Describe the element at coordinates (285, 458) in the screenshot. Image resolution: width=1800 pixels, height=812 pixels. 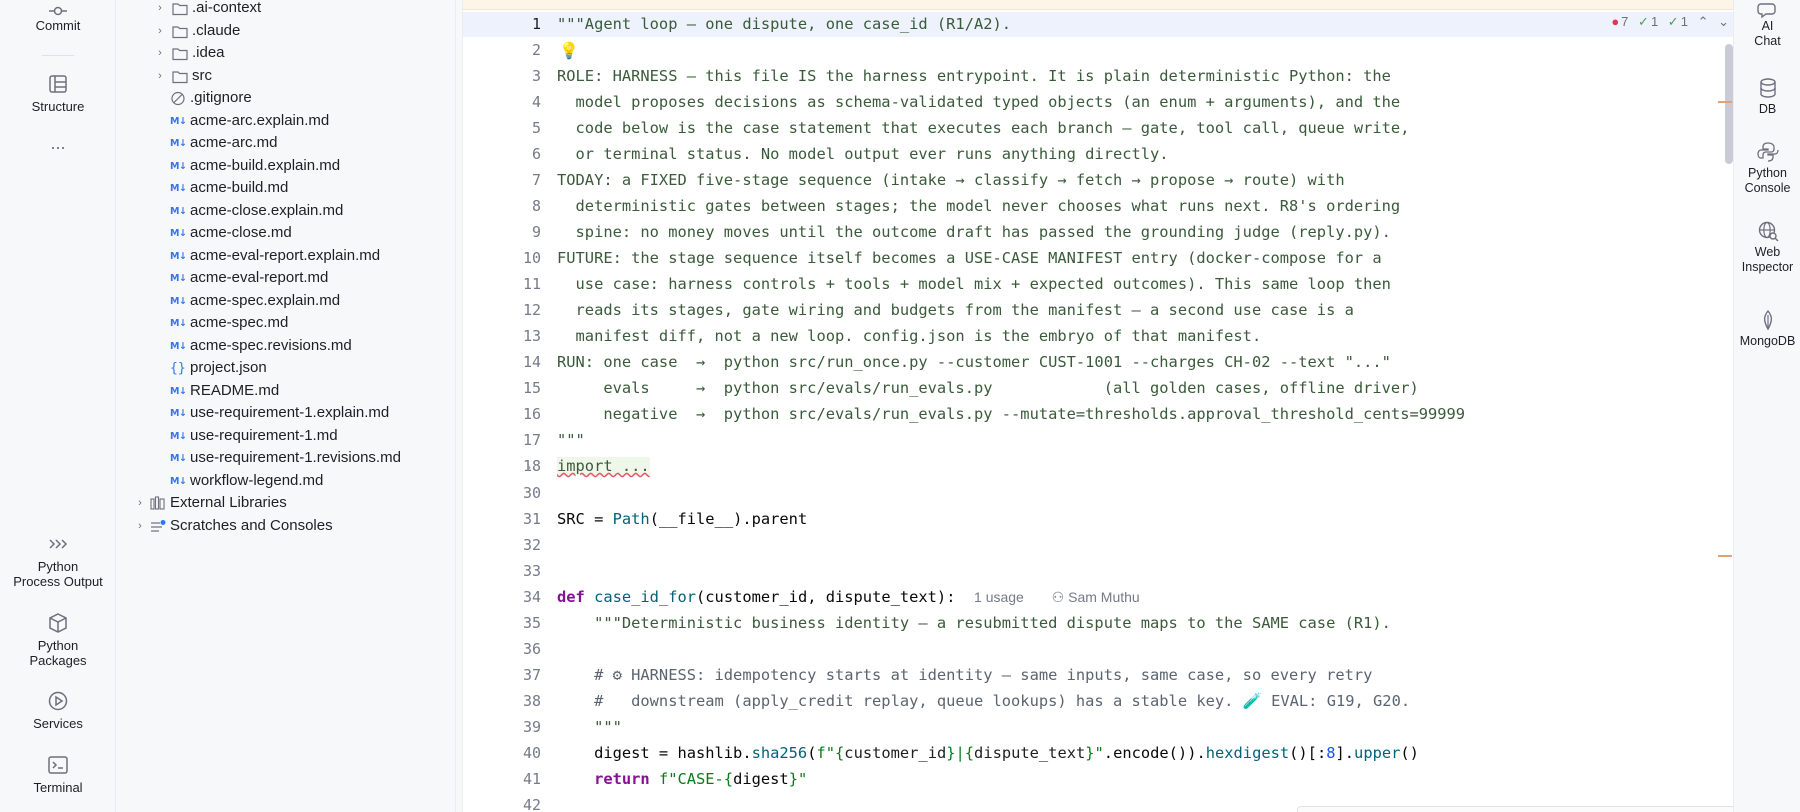
I see `tree-item: M↓ use-requirement-1.revisions.md` at that location.